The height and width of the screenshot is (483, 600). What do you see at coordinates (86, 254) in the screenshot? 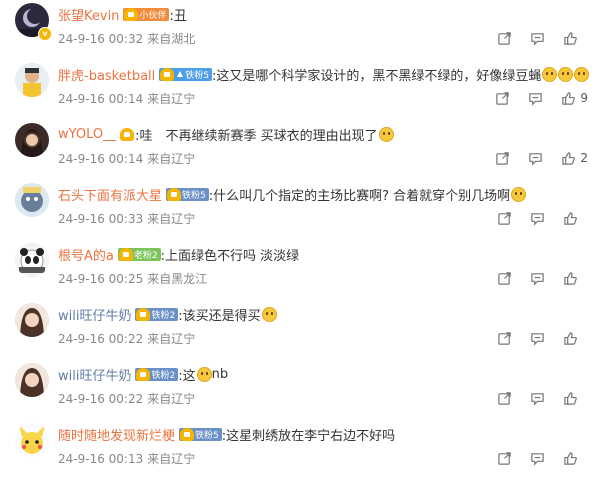
I see `username-link: 根号A的a` at bounding box center [86, 254].